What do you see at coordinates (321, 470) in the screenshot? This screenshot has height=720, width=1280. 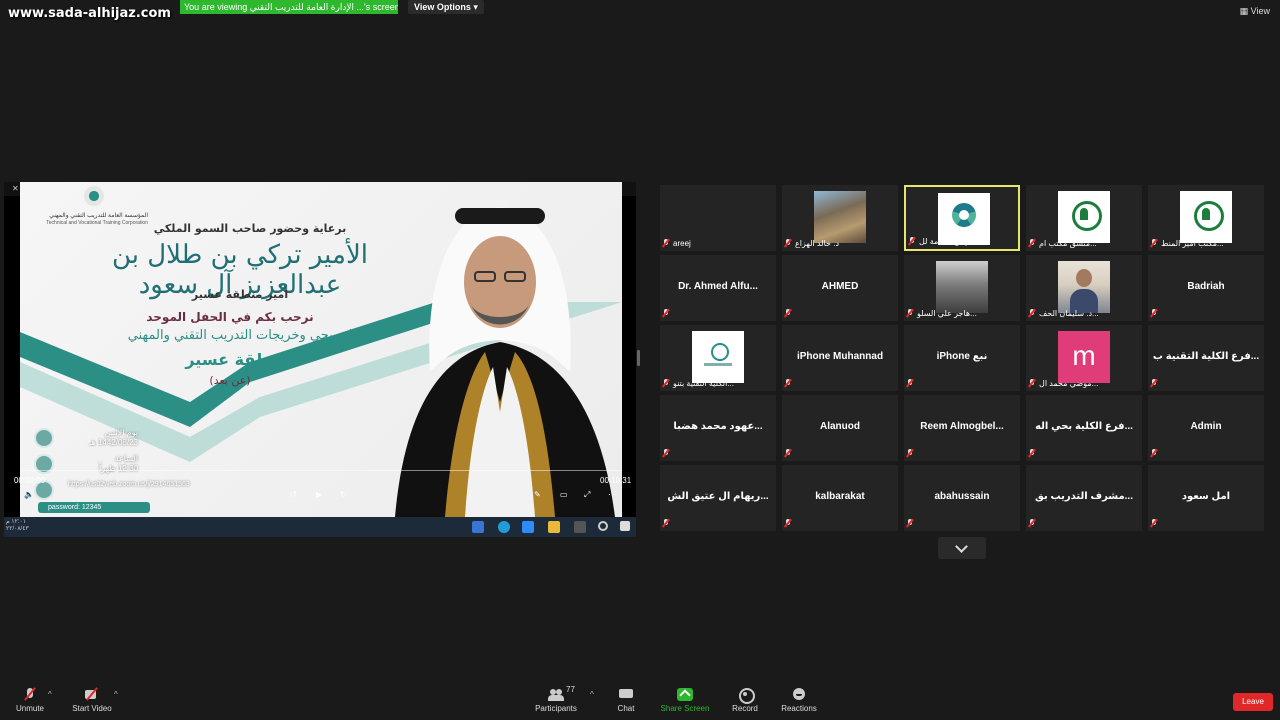 I see `progress-bar` at bounding box center [321, 470].